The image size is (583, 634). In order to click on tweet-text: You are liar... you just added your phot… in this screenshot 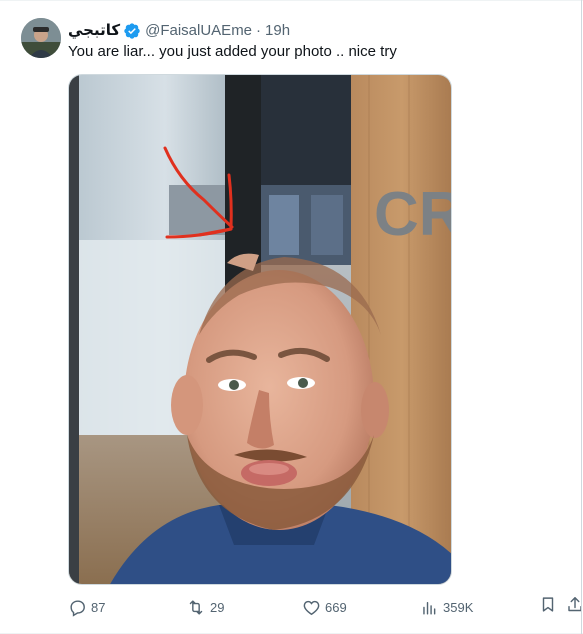, I will do `click(232, 51)`.